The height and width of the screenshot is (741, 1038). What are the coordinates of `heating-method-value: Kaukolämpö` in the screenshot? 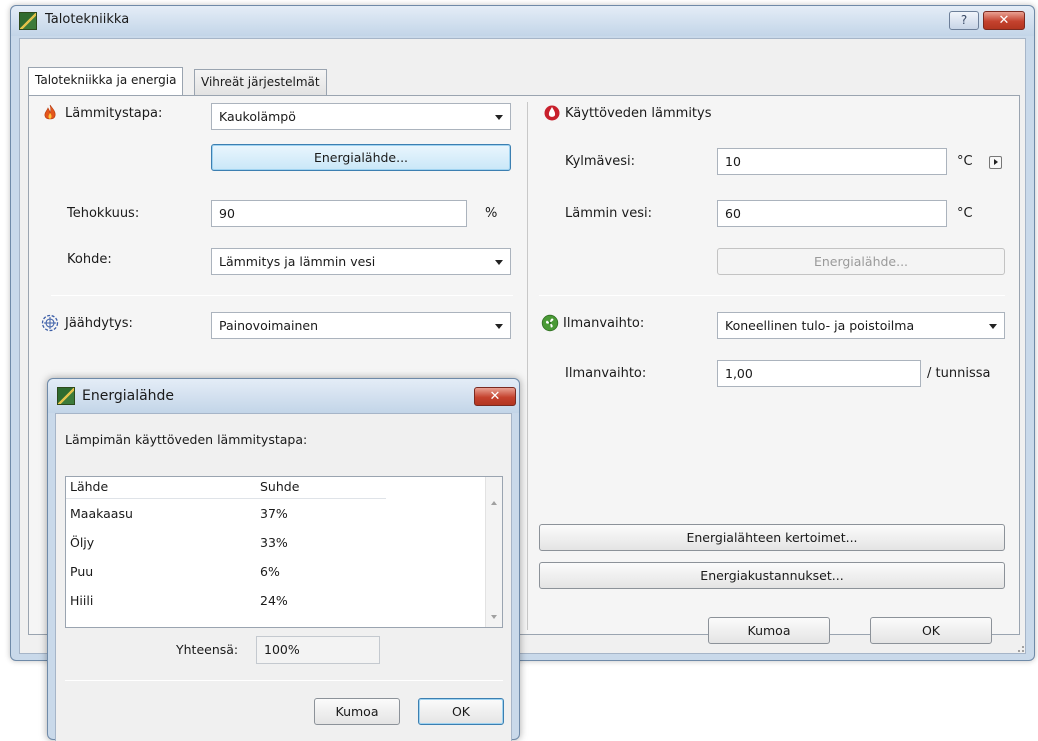 It's located at (257, 116).